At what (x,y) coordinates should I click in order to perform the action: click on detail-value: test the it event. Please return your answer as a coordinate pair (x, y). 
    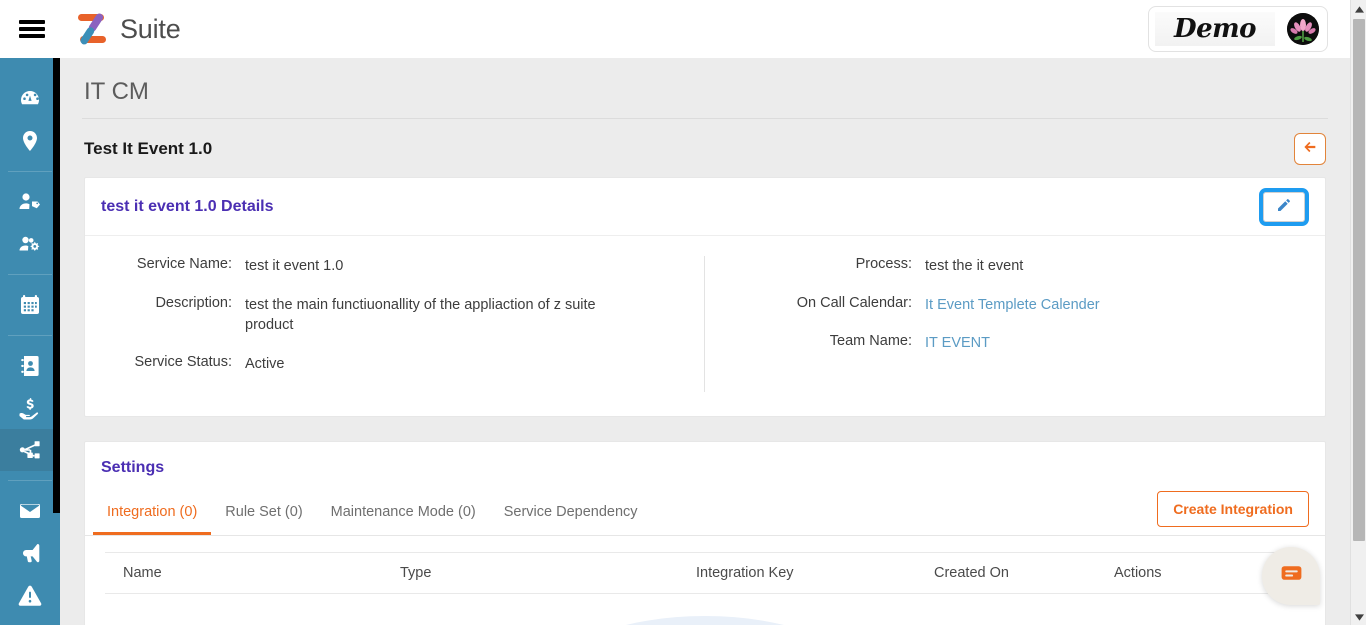
    Looking at the image, I should click on (974, 266).